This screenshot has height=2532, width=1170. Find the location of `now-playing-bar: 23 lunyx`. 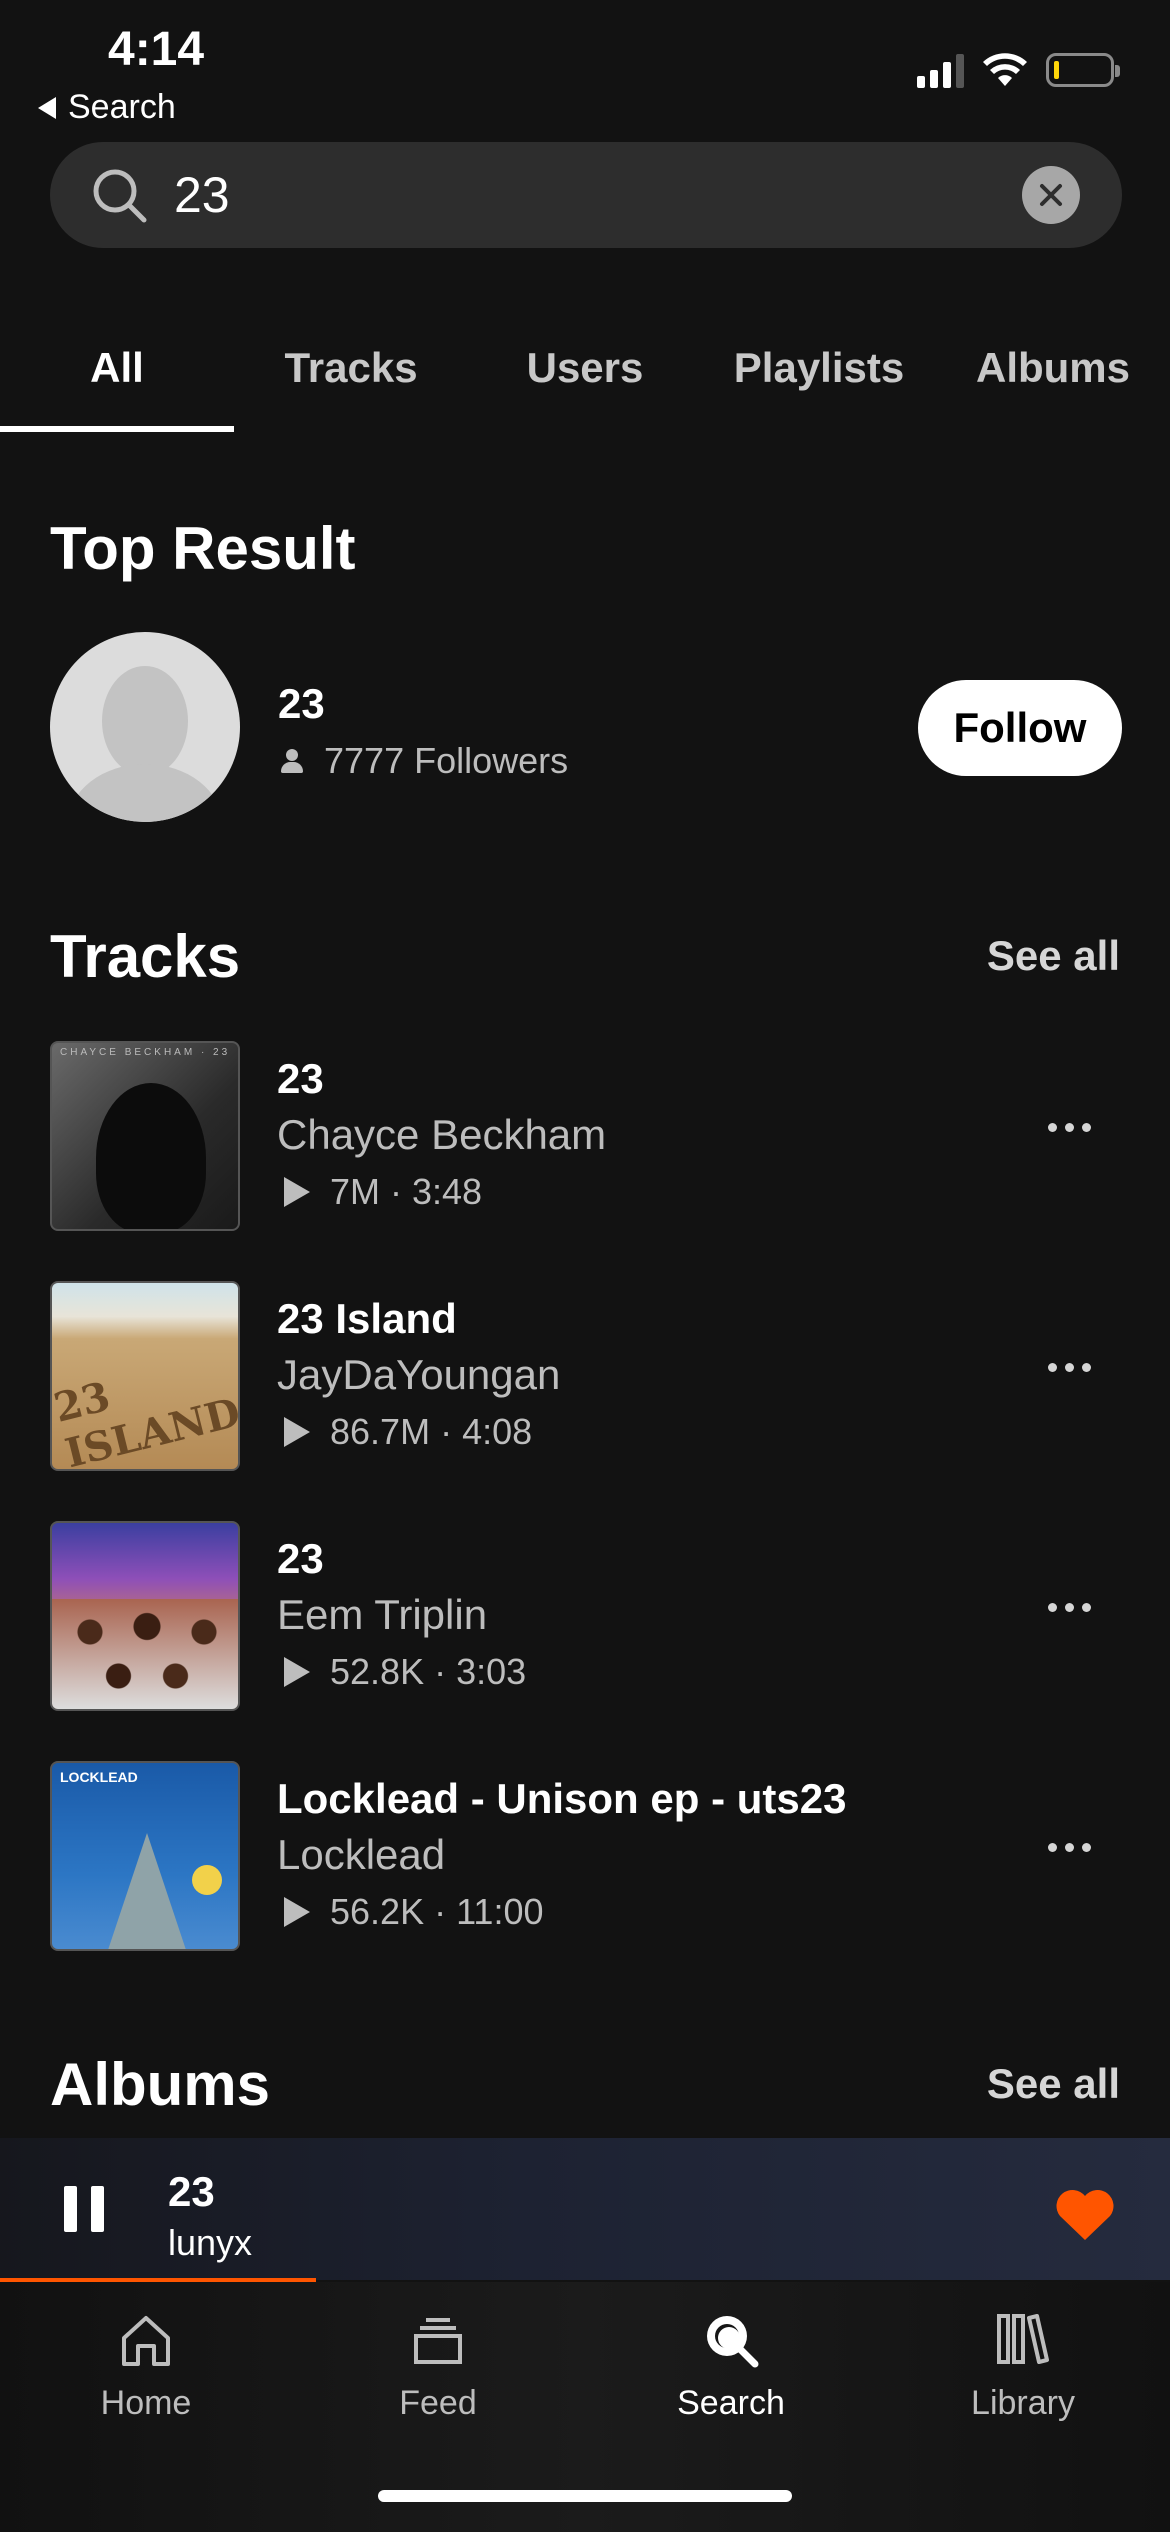

now-playing-bar: 23 lunyx is located at coordinates (585, 2209).